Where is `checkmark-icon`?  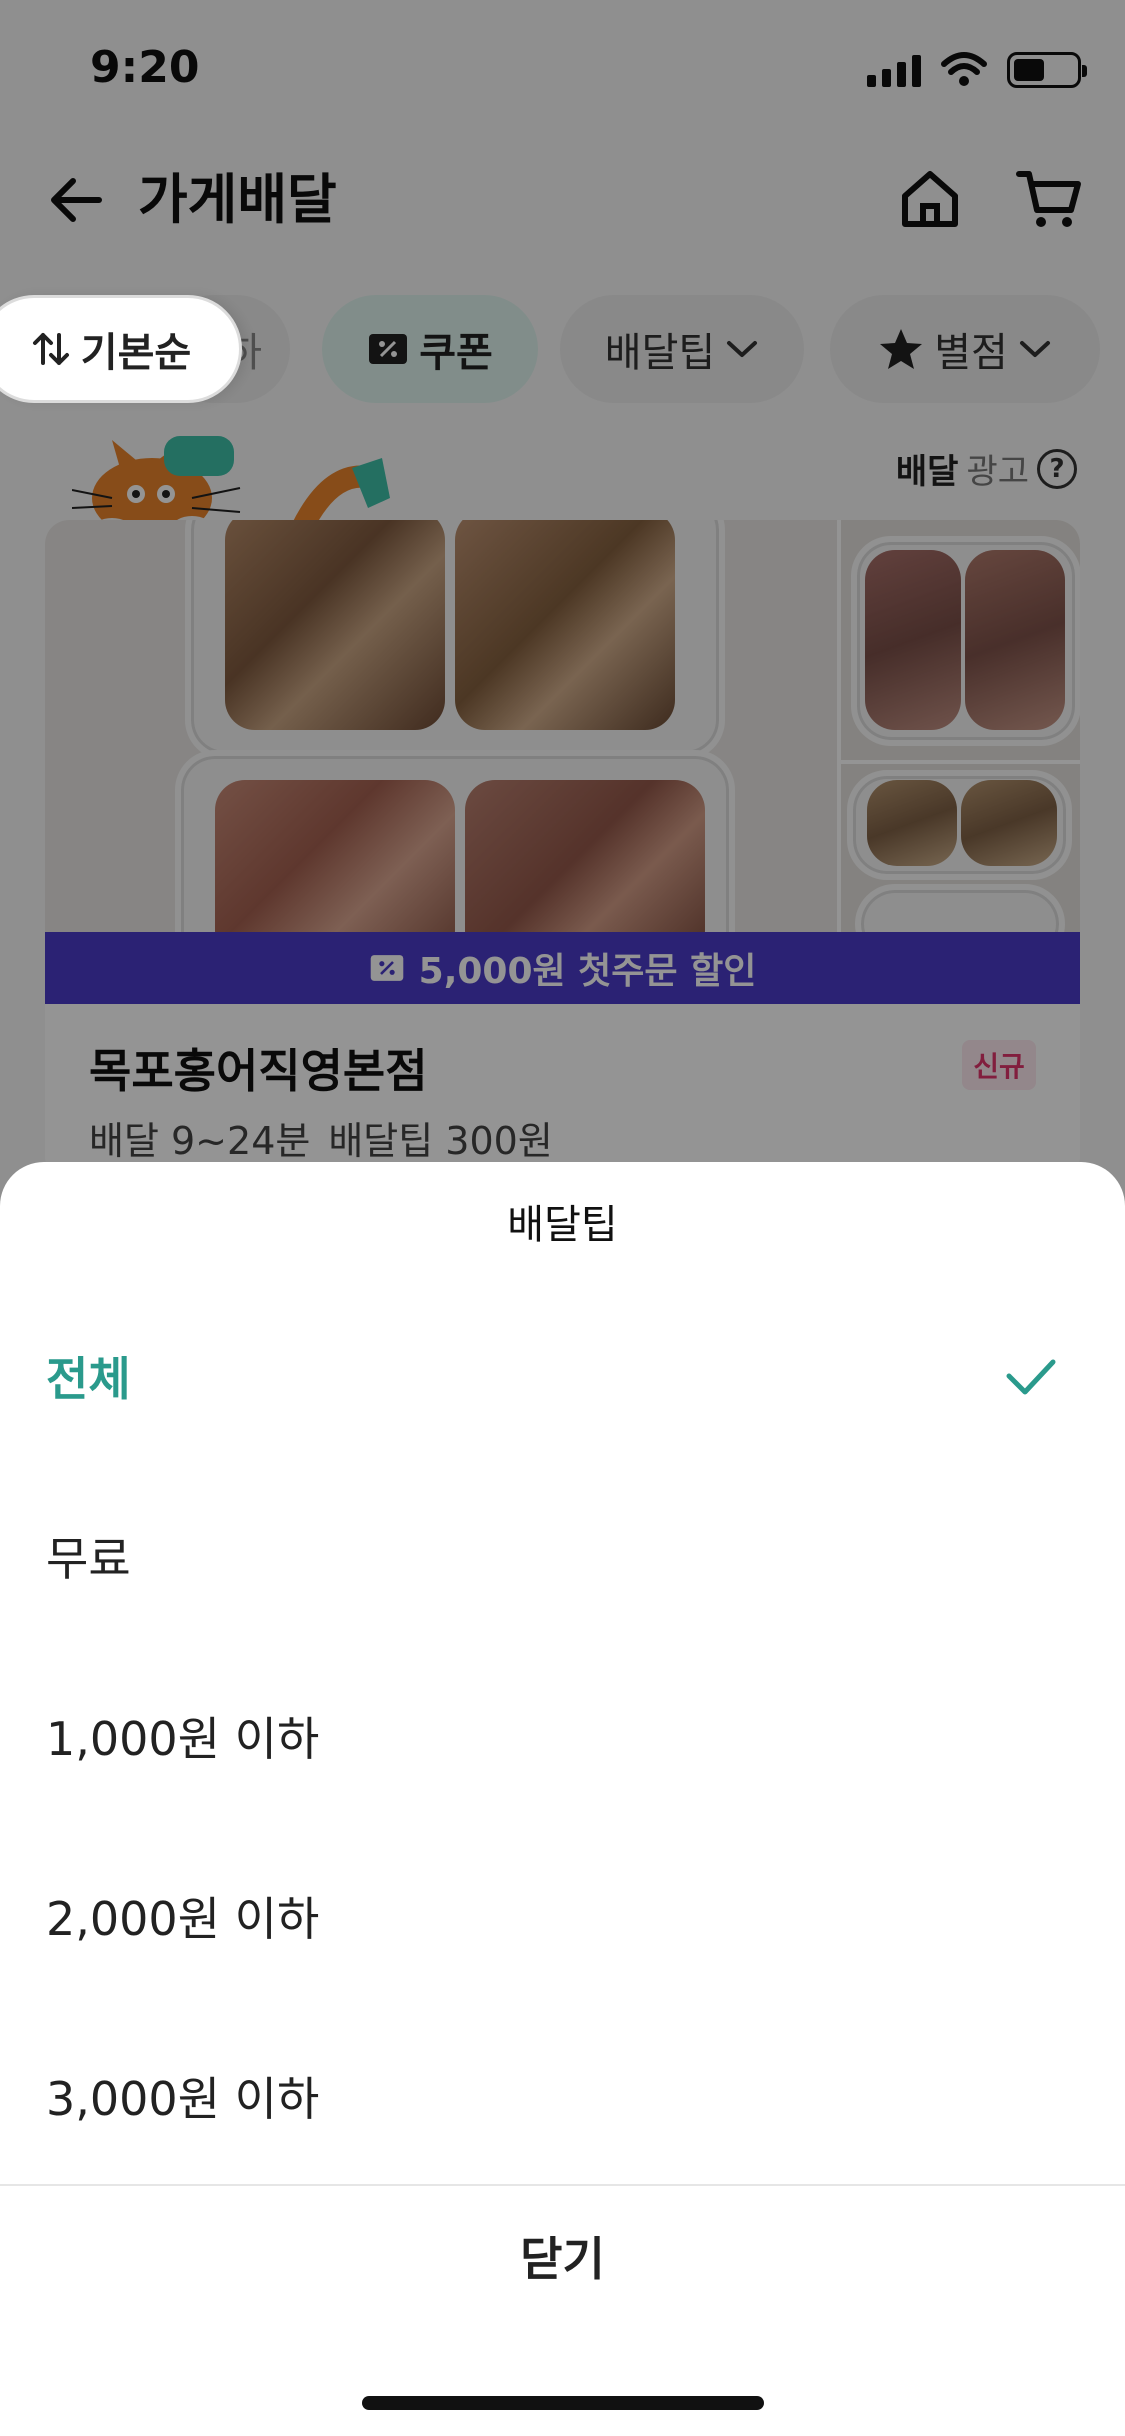
checkmark-icon is located at coordinates (1031, 1377).